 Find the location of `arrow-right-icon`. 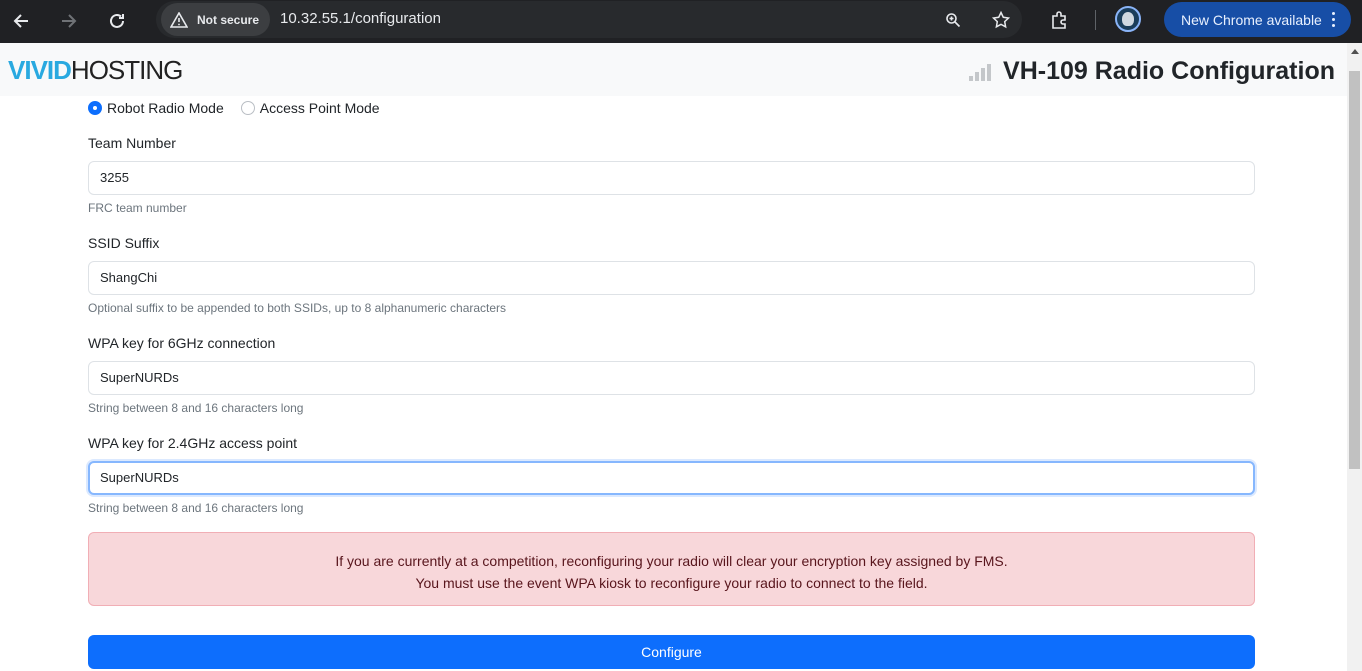

arrow-right-icon is located at coordinates (69, 21).